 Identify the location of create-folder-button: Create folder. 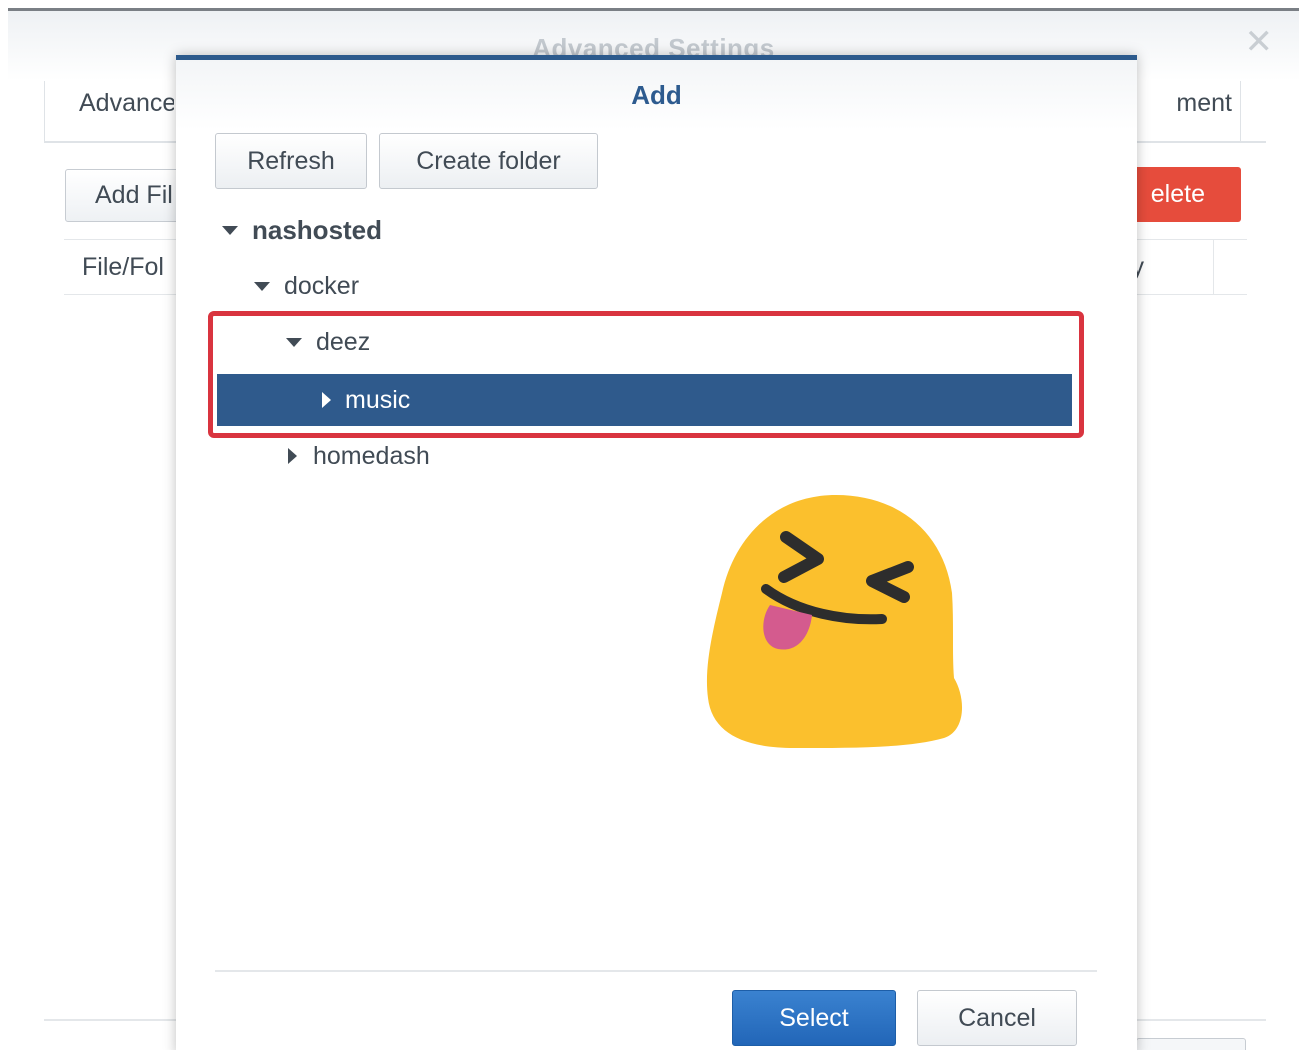
(488, 161).